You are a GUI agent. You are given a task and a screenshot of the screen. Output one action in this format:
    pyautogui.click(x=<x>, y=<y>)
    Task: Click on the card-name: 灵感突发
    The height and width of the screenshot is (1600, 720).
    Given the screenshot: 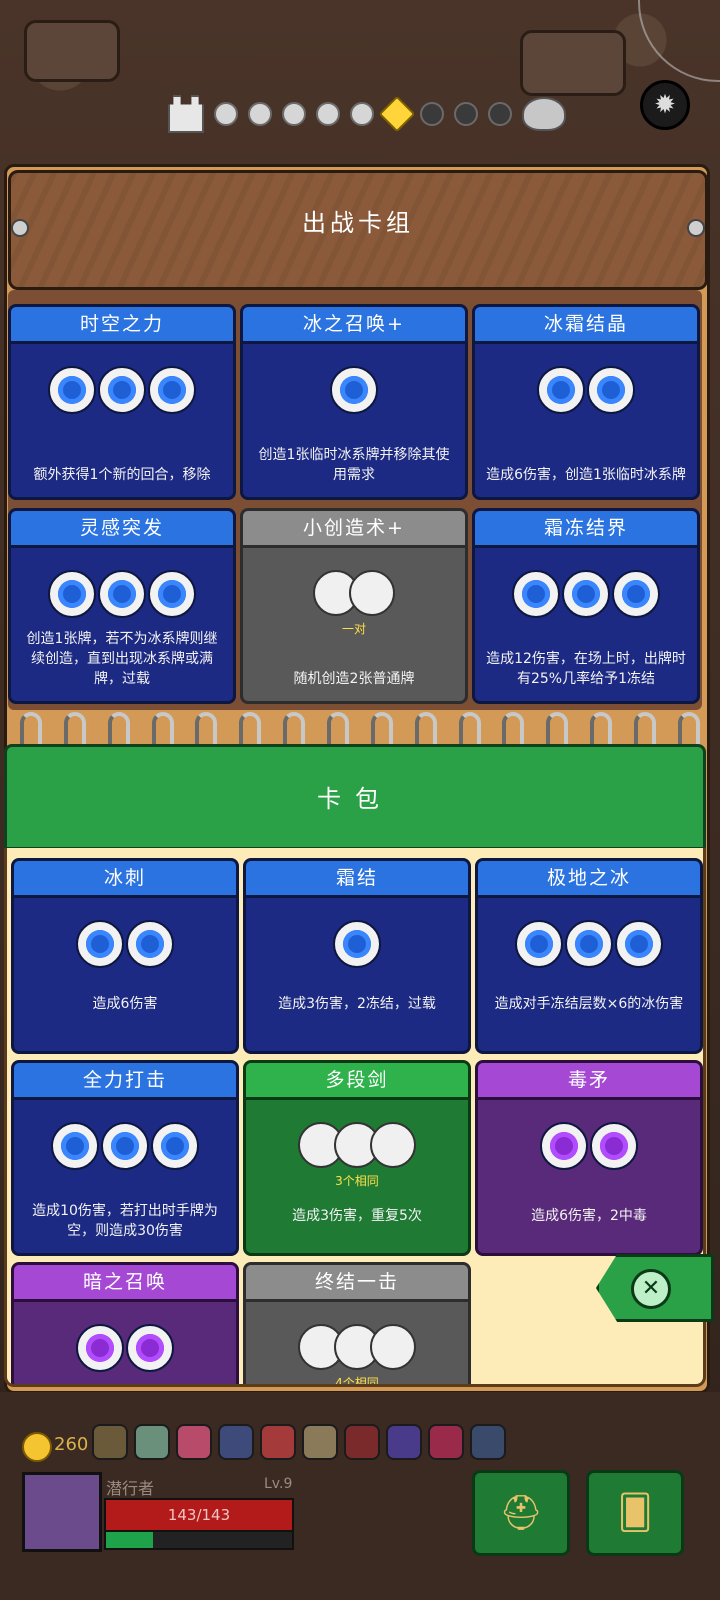 What is the action you would take?
    pyautogui.click(x=122, y=529)
    